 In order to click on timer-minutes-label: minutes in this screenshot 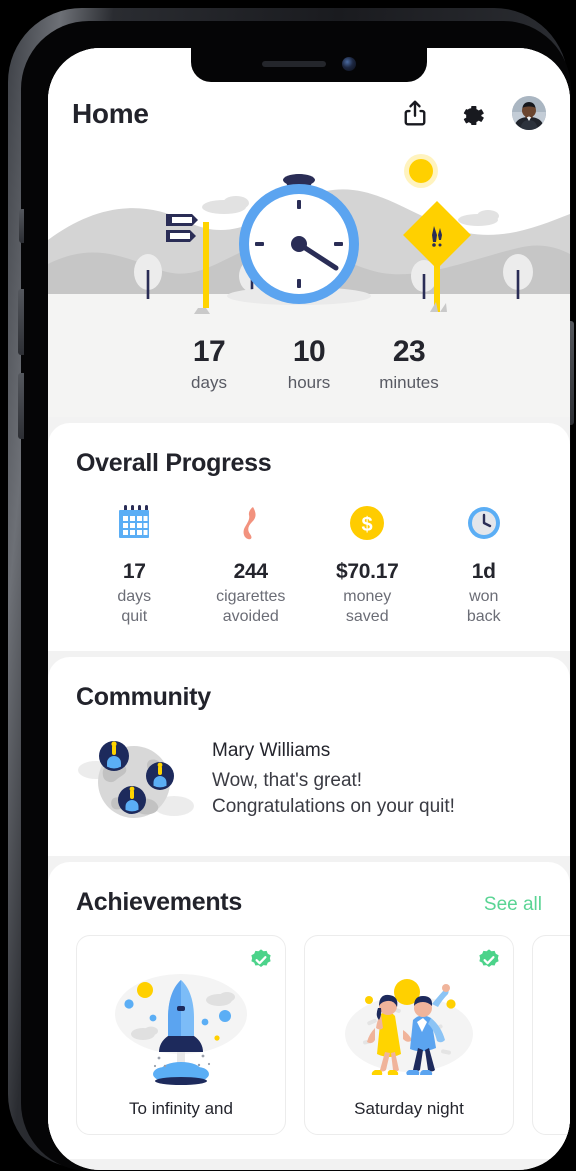, I will do `click(409, 382)`.